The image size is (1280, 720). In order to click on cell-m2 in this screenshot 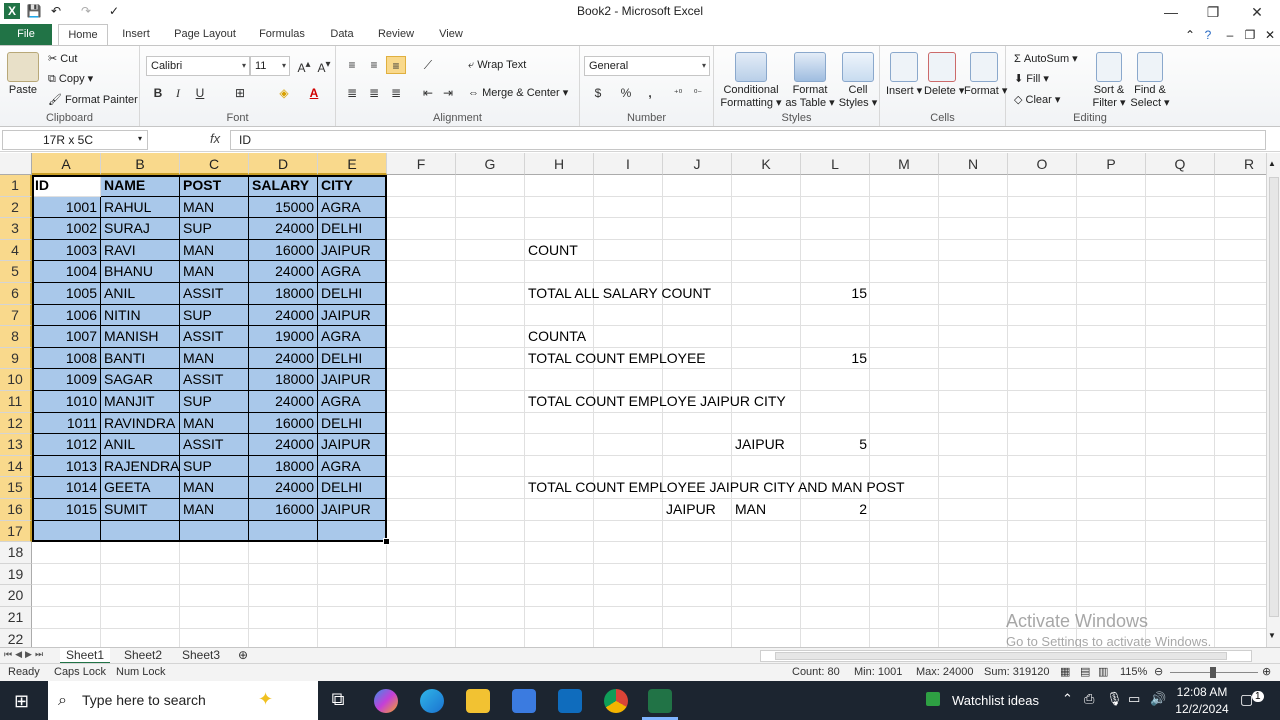, I will do `click(904, 207)`.